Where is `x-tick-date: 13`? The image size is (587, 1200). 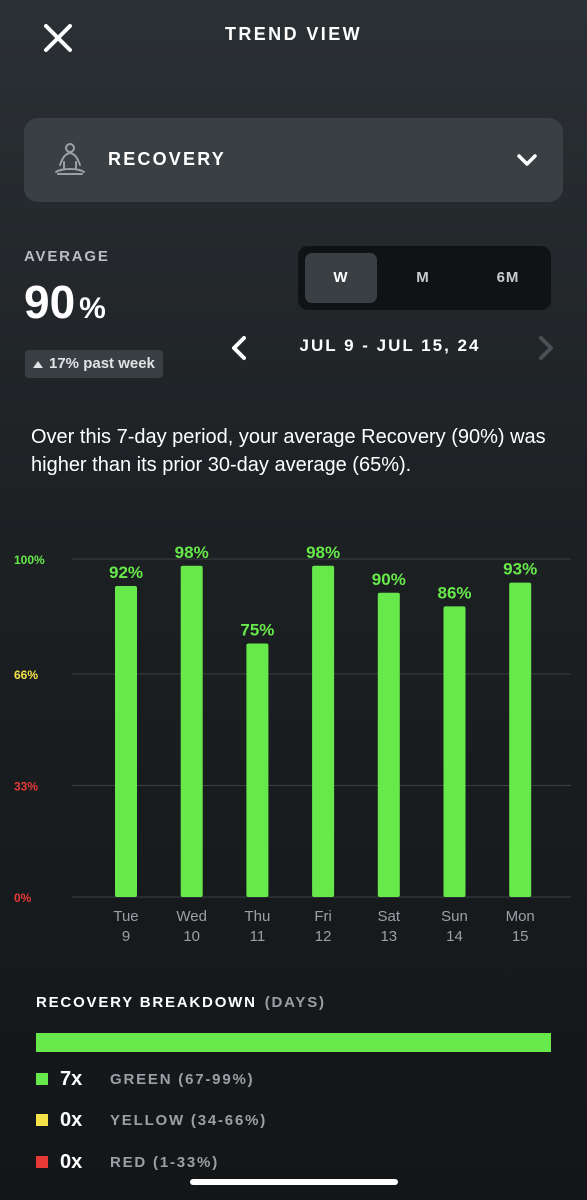
x-tick-date: 13 is located at coordinates (388, 936).